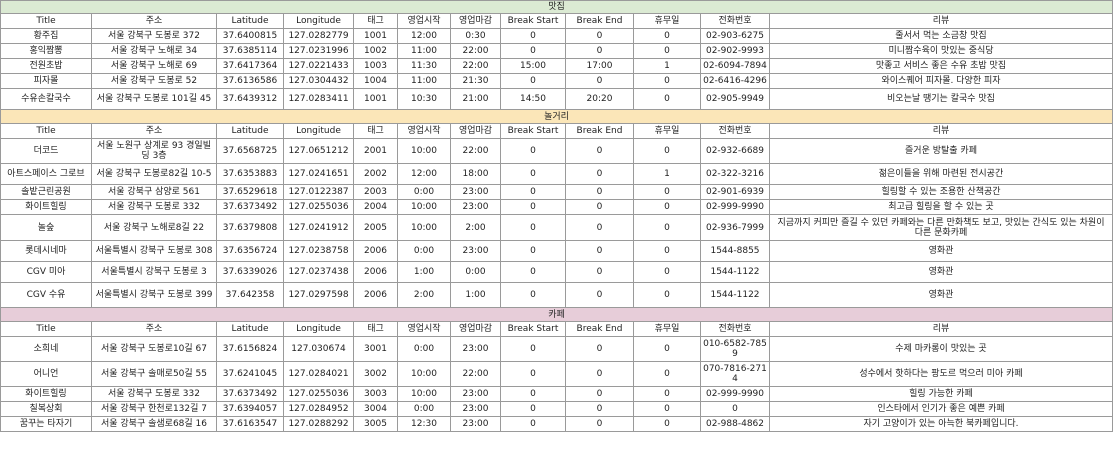 This screenshot has width=1113, height=467. I want to click on cell-tag: 3005, so click(375, 424).